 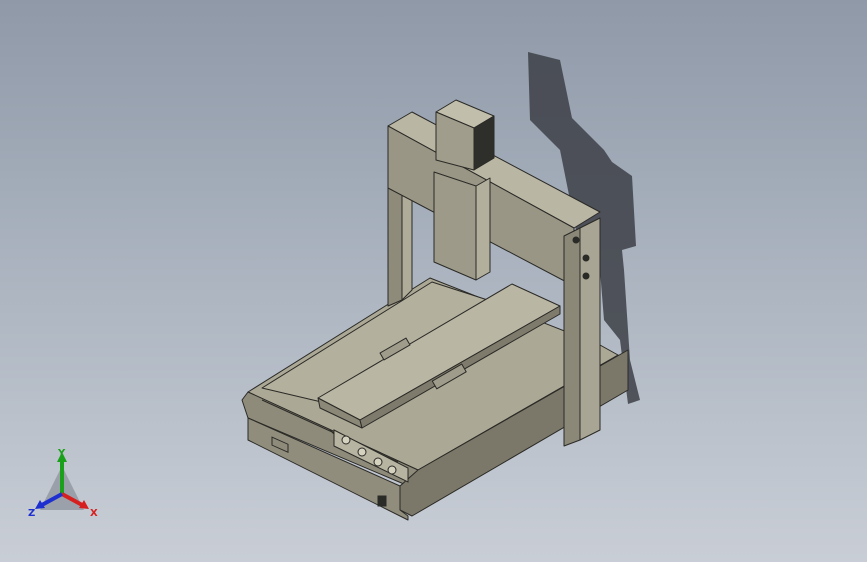 What do you see at coordinates (464, 190) in the screenshot?
I see `z-axis-carriage` at bounding box center [464, 190].